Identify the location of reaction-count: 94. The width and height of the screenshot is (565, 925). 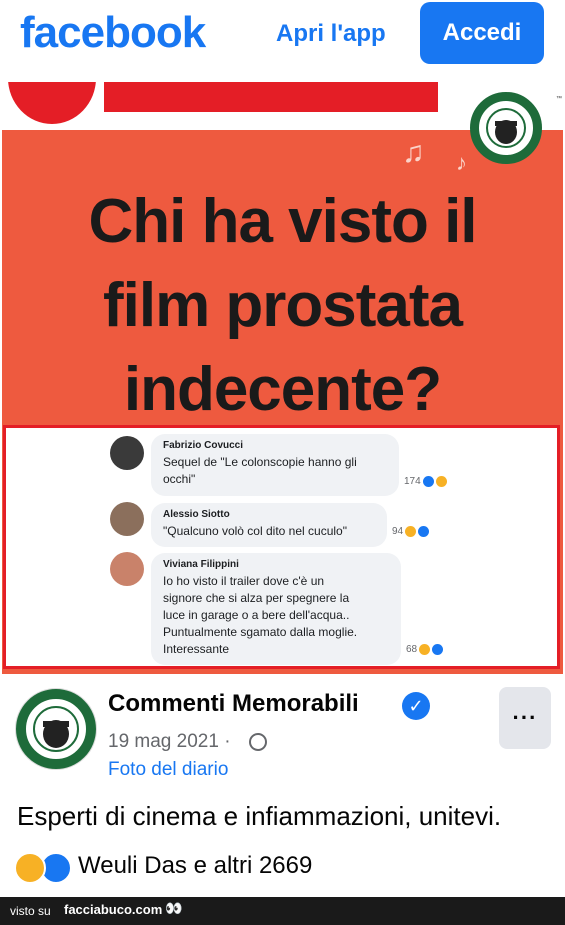
(398, 531).